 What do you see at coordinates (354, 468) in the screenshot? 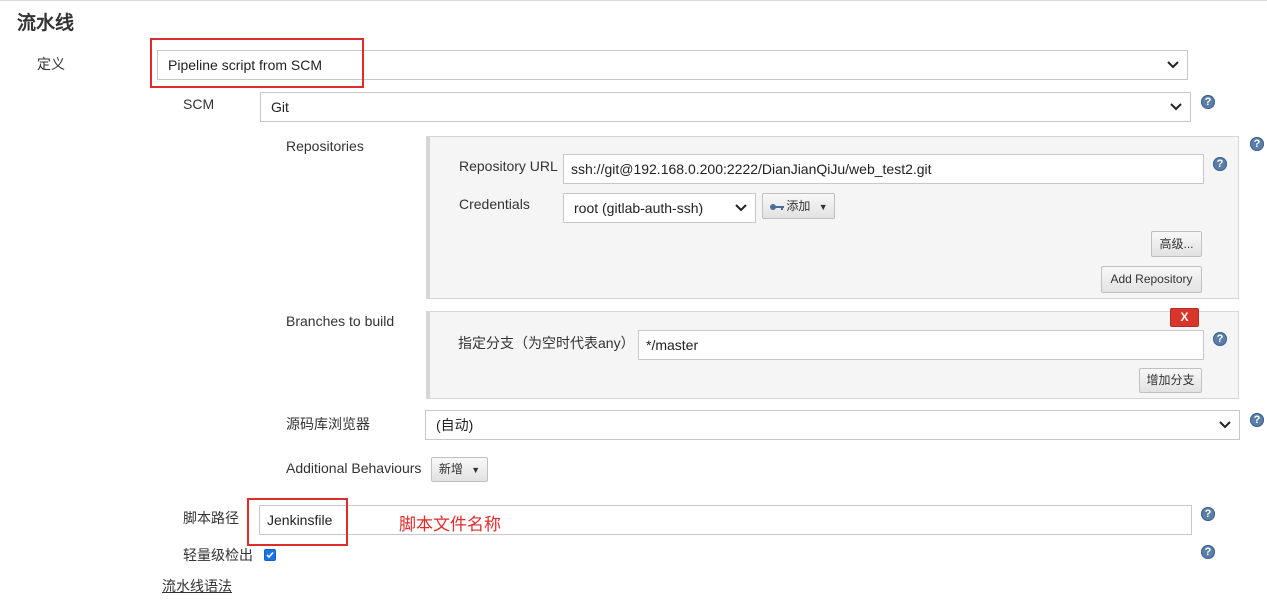
I see `additional-behaviours-label: Additional Behaviours` at bounding box center [354, 468].